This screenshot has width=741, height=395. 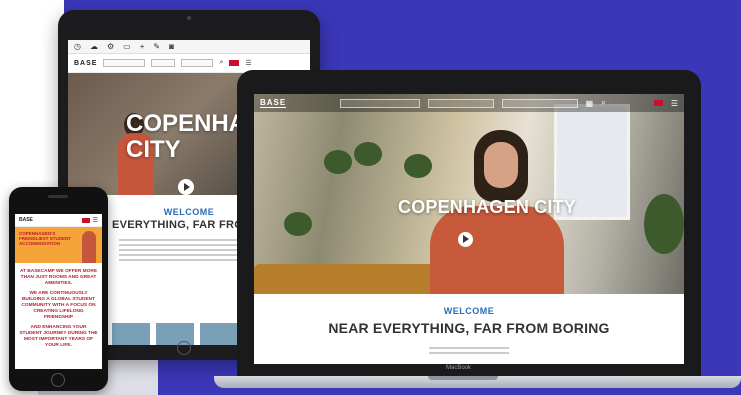 What do you see at coordinates (460, 103) in the screenshot?
I see `check-in-select` at bounding box center [460, 103].